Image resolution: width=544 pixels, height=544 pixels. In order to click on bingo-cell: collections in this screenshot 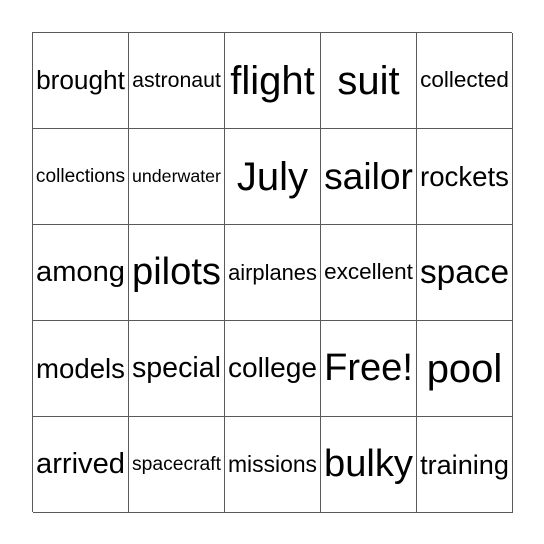, I will do `click(81, 177)`.